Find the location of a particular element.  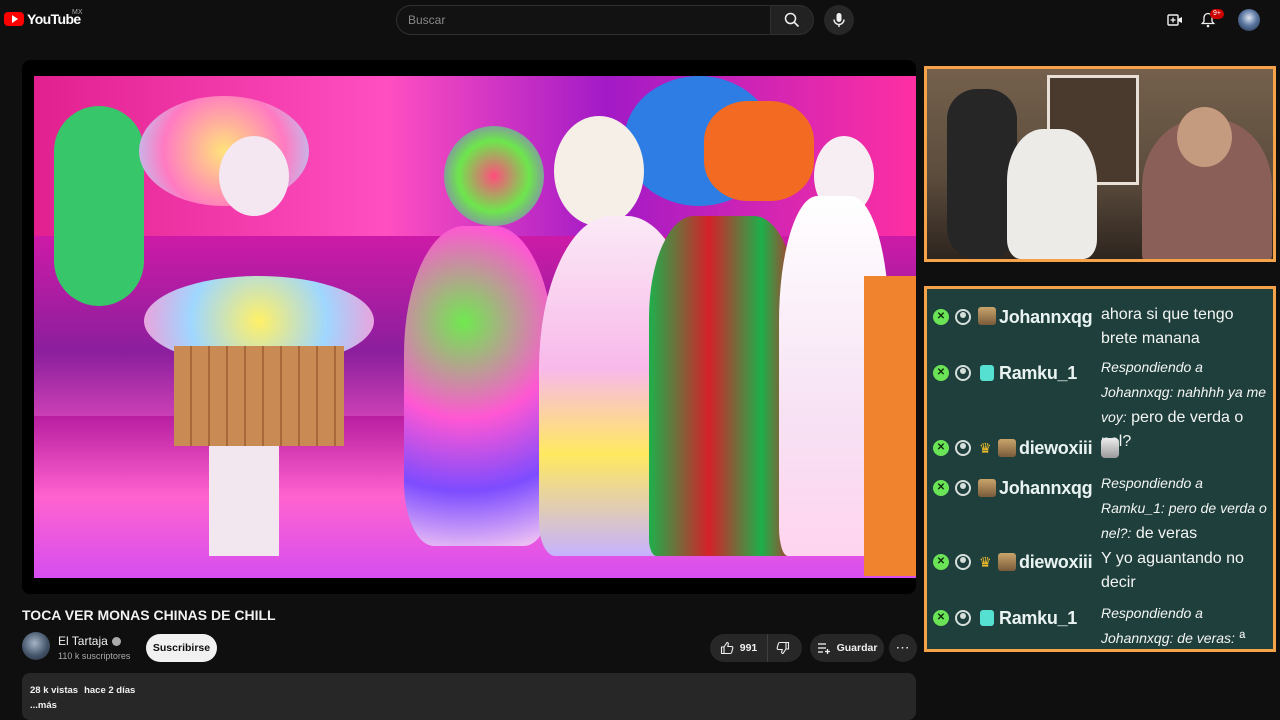

save-button: Guardar is located at coordinates (847, 648).